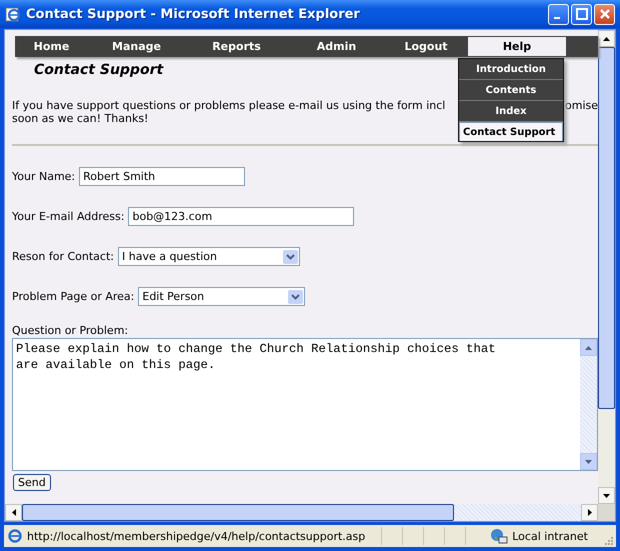  Describe the element at coordinates (590, 512) in the screenshot. I see `right-arrow-icon` at that location.